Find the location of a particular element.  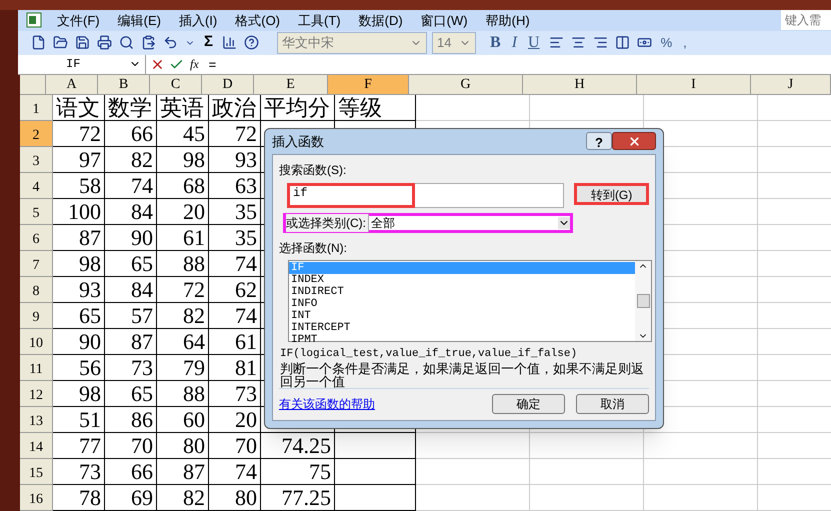

ok-button: 确定 is located at coordinates (528, 404).